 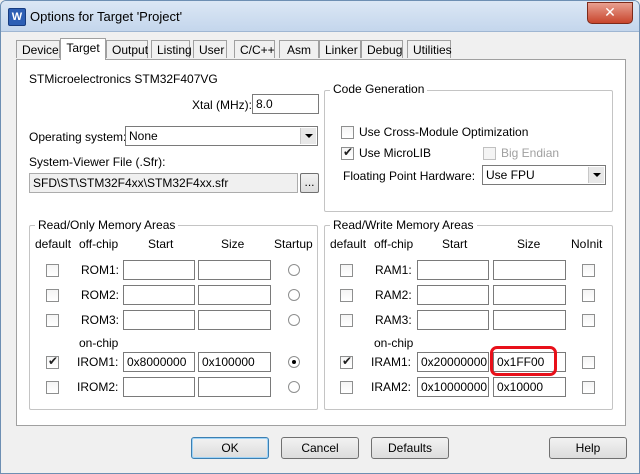 I want to click on iram1-size-highlight, so click(x=523, y=361).